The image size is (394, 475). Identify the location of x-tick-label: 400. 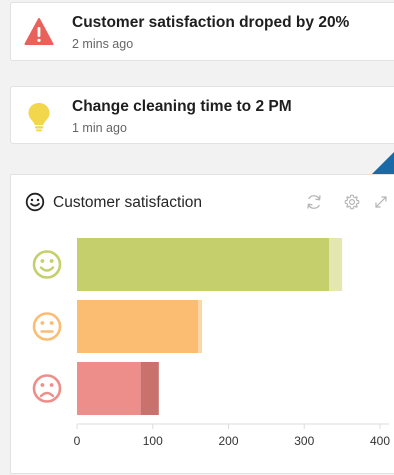
(380, 441).